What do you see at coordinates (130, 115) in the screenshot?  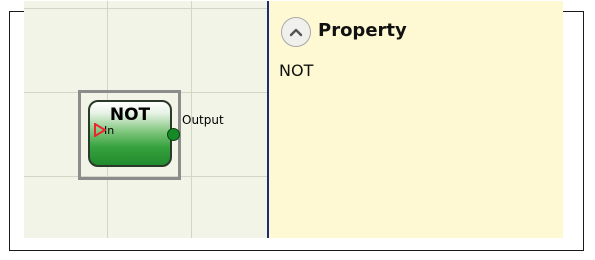 I see `block-title: NOT` at bounding box center [130, 115].